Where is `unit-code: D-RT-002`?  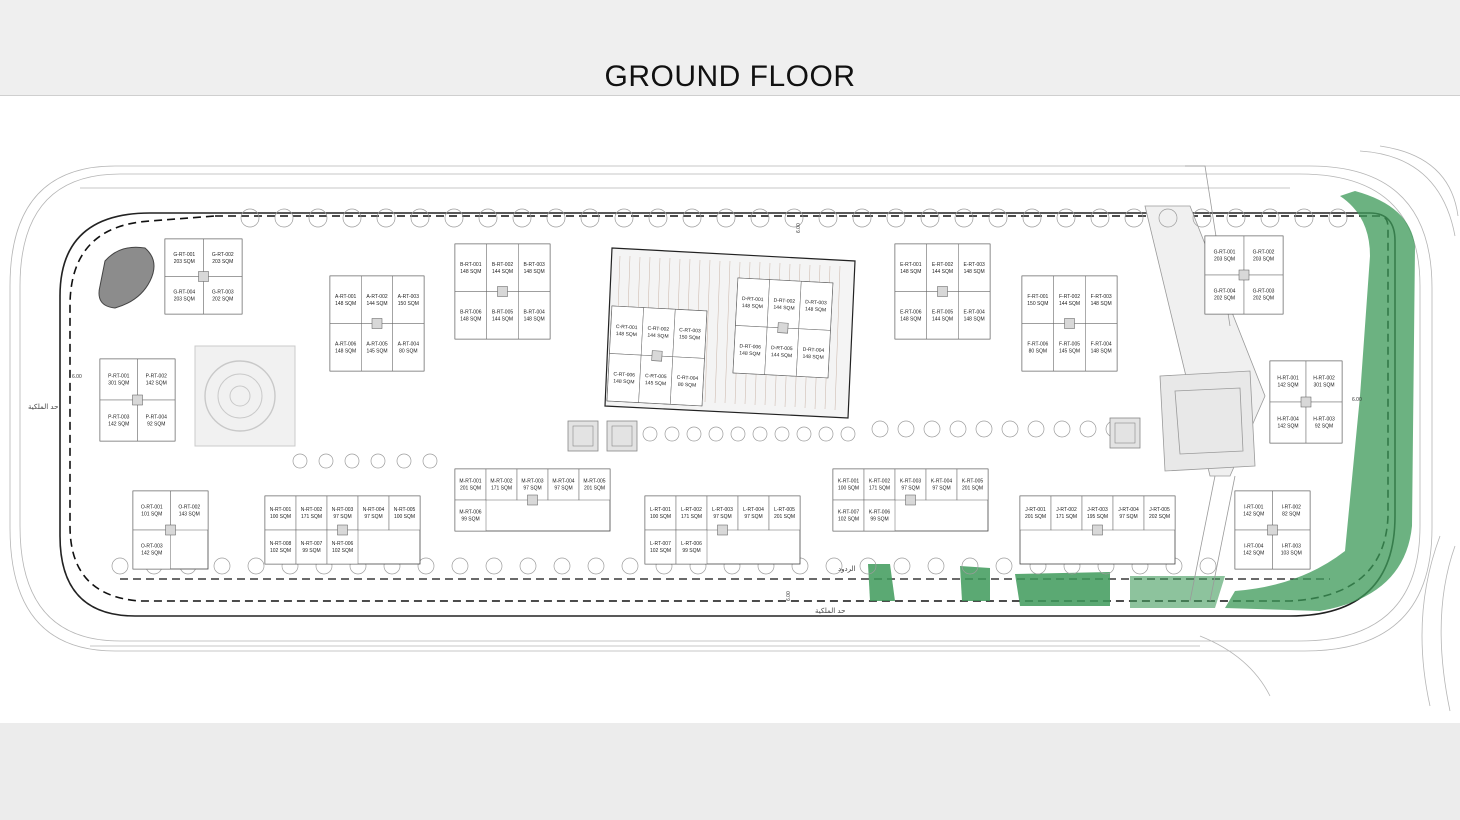
unit-code: D-RT-002 is located at coordinates (784, 301).